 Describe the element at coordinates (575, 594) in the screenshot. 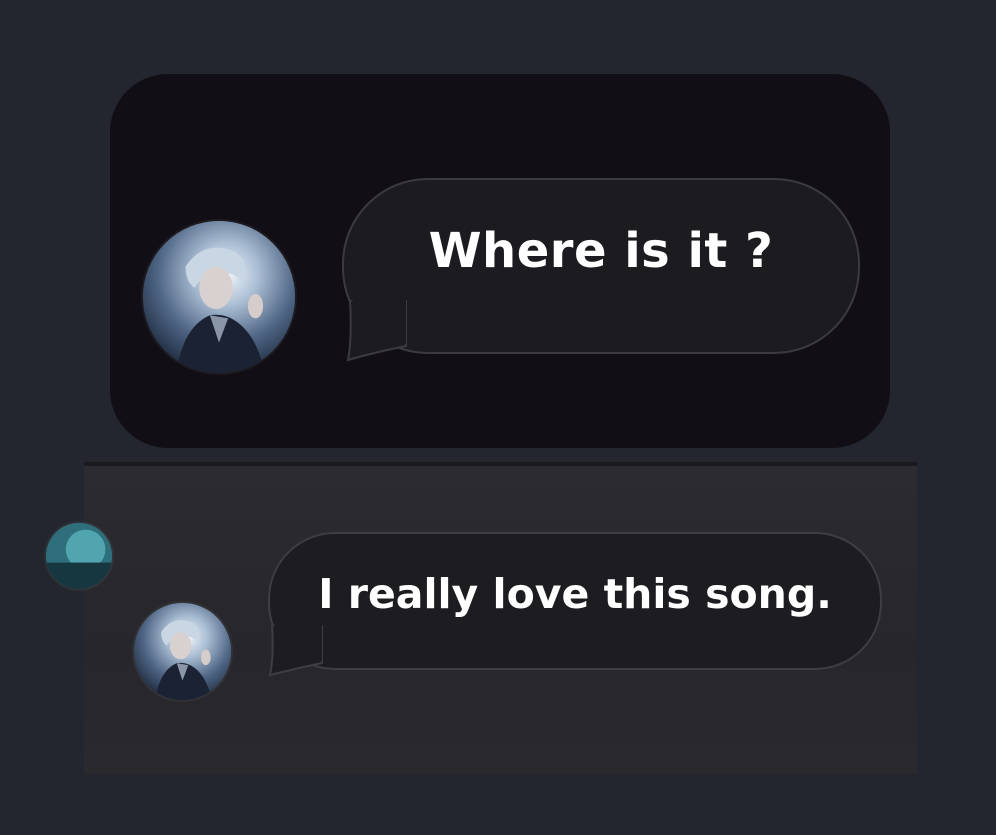

I see `message-text: I really love this song.` at that location.